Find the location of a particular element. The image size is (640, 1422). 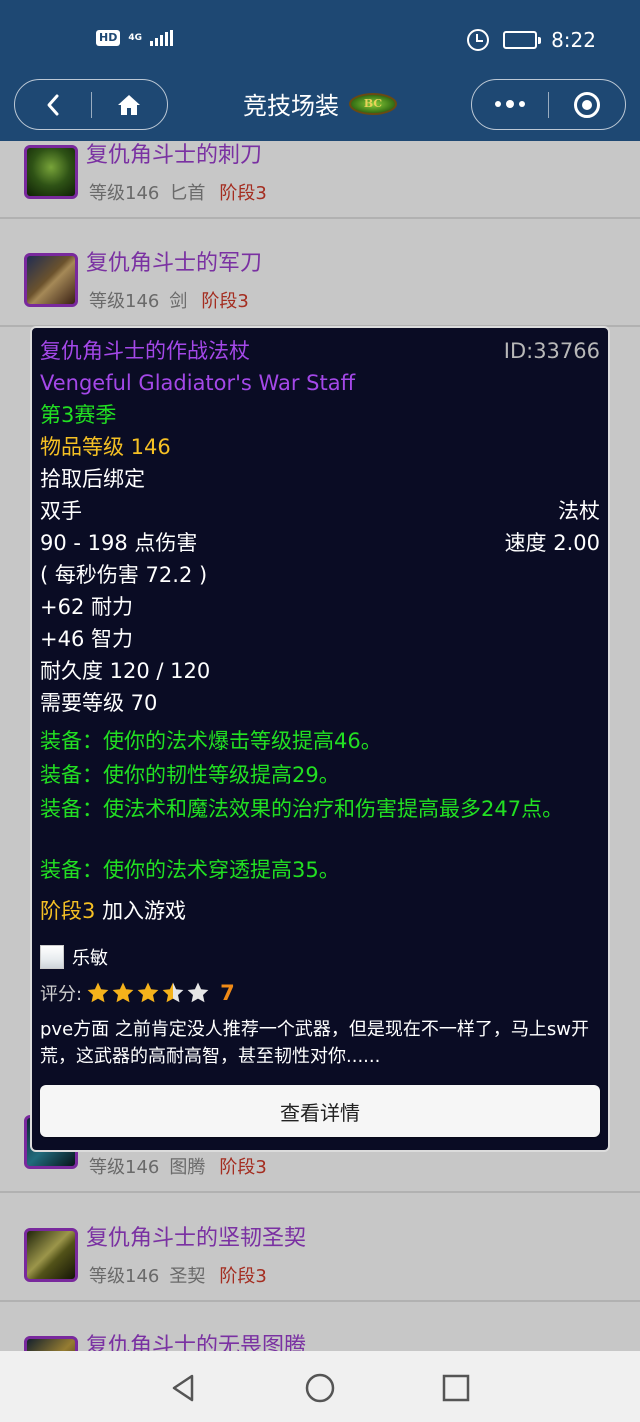

view-details-button: 查看详情 is located at coordinates (320, 1111).